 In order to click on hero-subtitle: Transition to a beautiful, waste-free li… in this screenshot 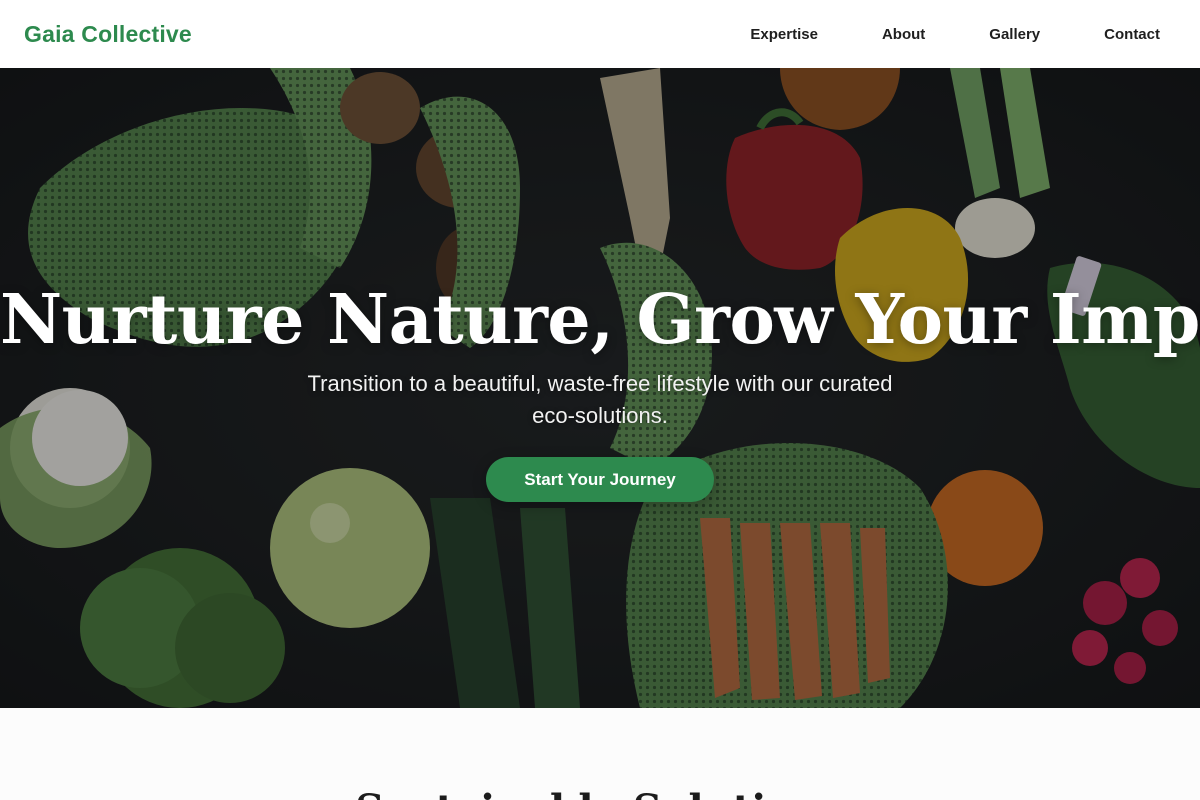, I will do `click(600, 399)`.